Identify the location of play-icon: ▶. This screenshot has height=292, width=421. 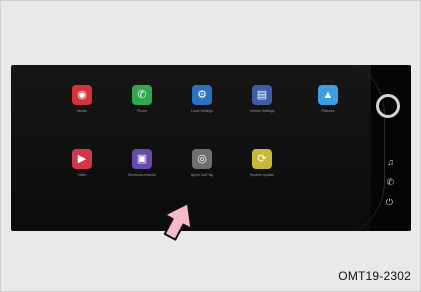
(82, 159).